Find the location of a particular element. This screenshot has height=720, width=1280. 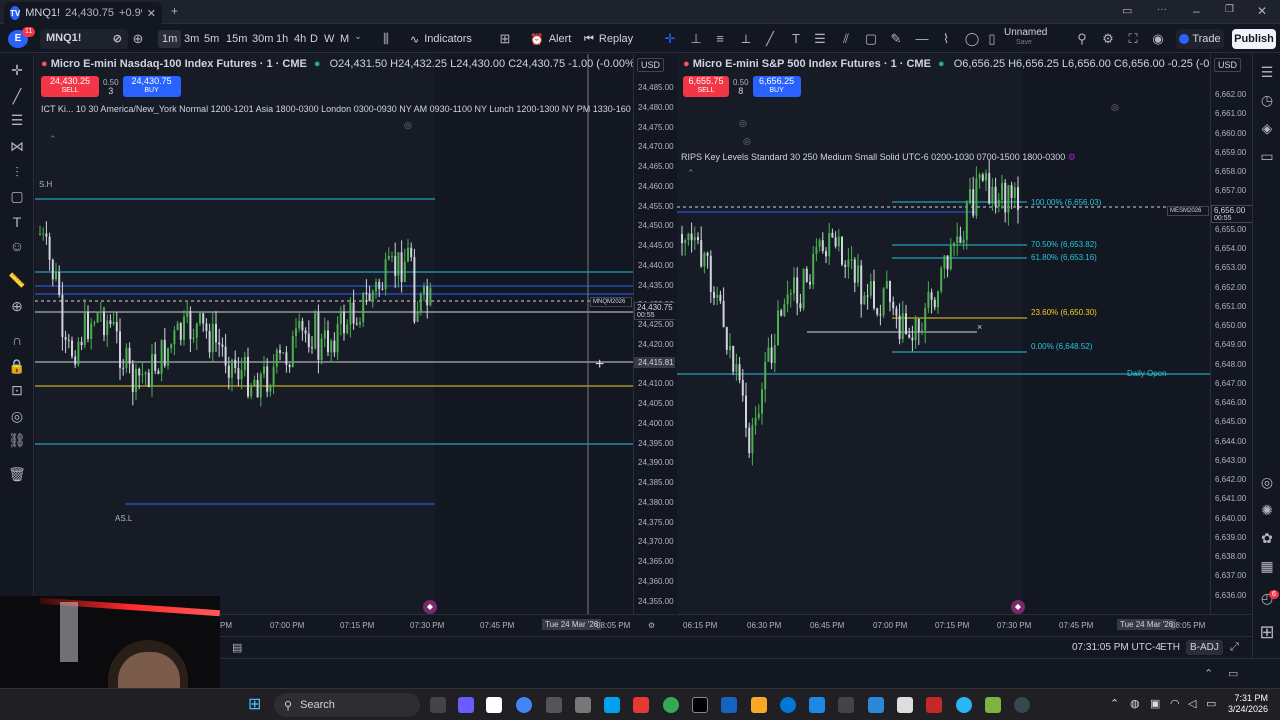

vertical-line-icon: ⊥ is located at coordinates (696, 39).